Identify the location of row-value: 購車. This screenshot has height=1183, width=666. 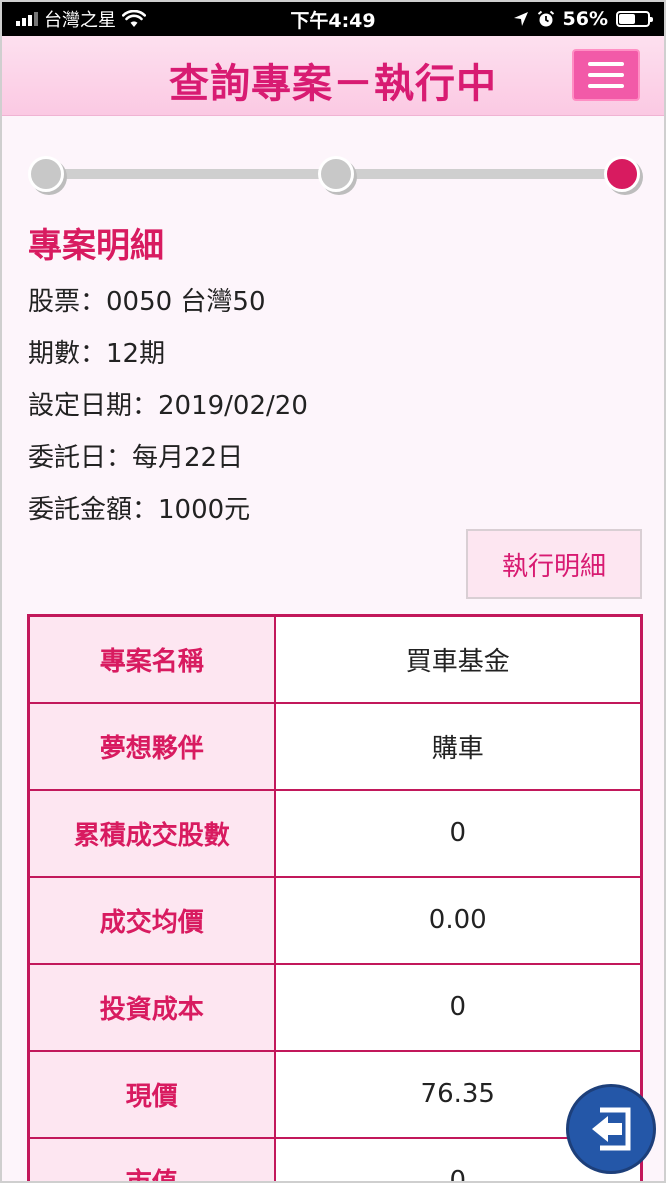
(458, 746).